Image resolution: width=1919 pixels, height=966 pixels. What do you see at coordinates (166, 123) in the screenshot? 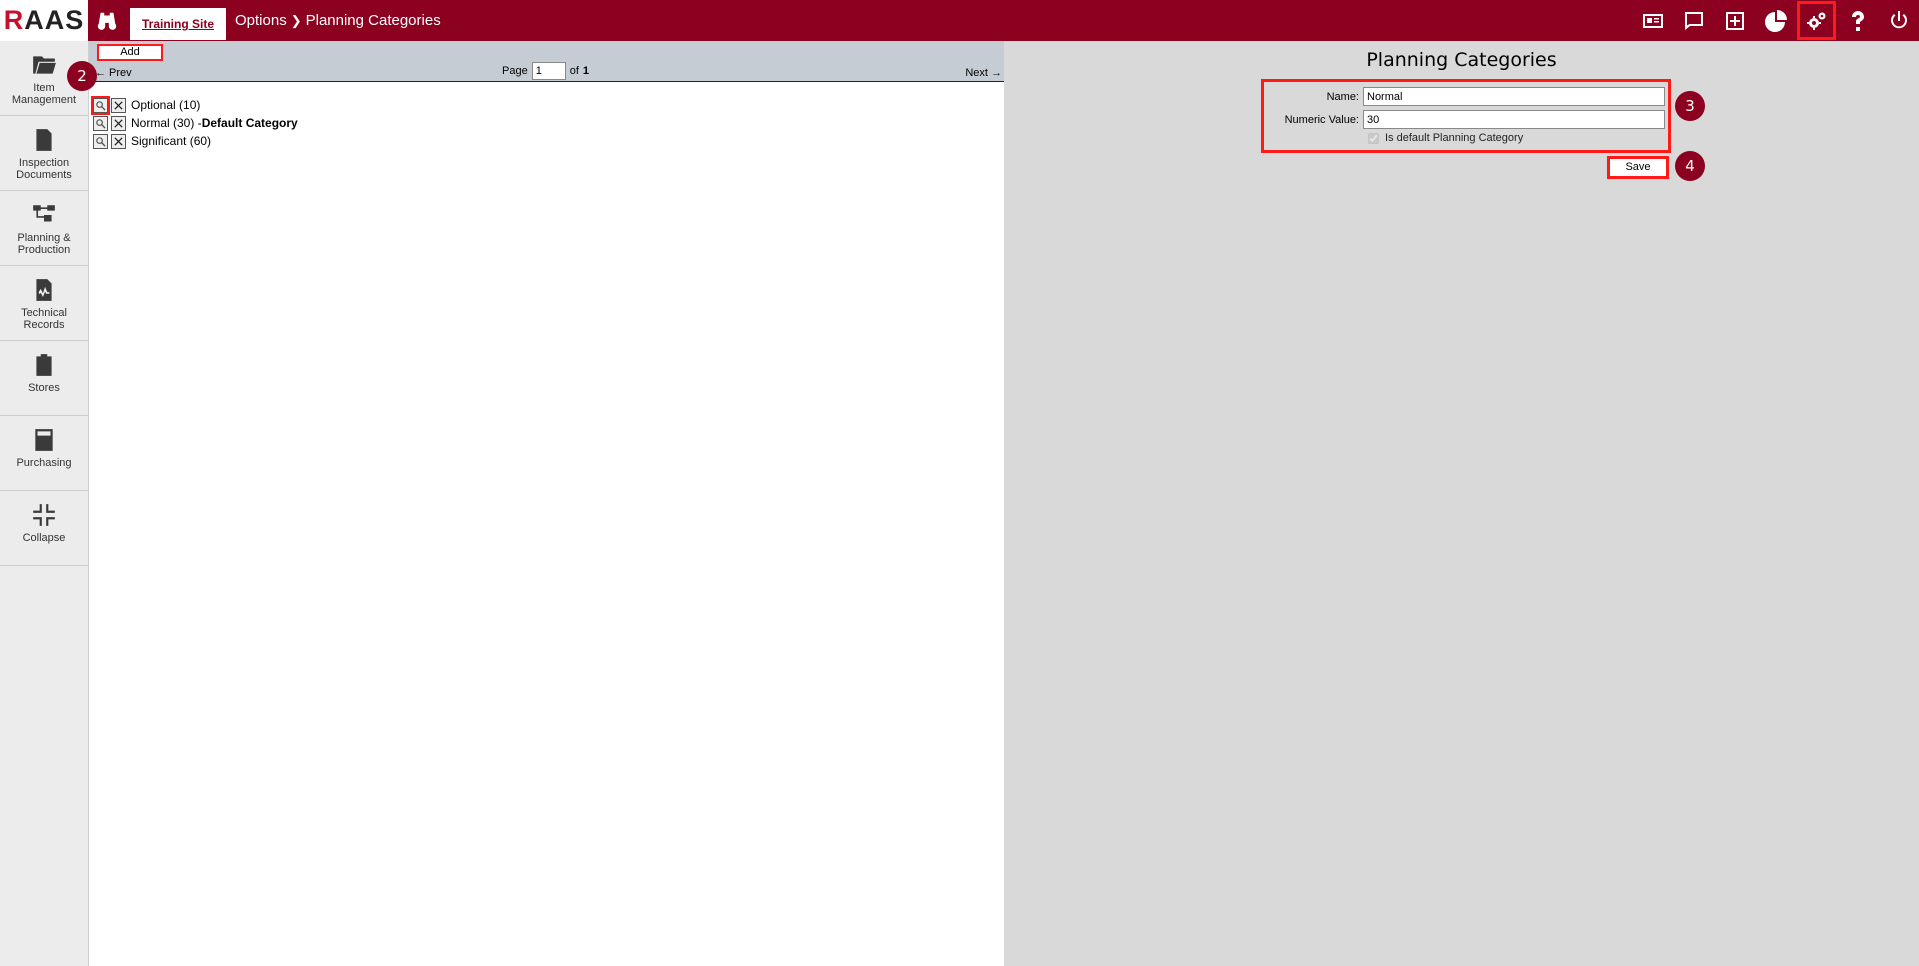
I see `list-item-label: Normal (30) -` at bounding box center [166, 123].